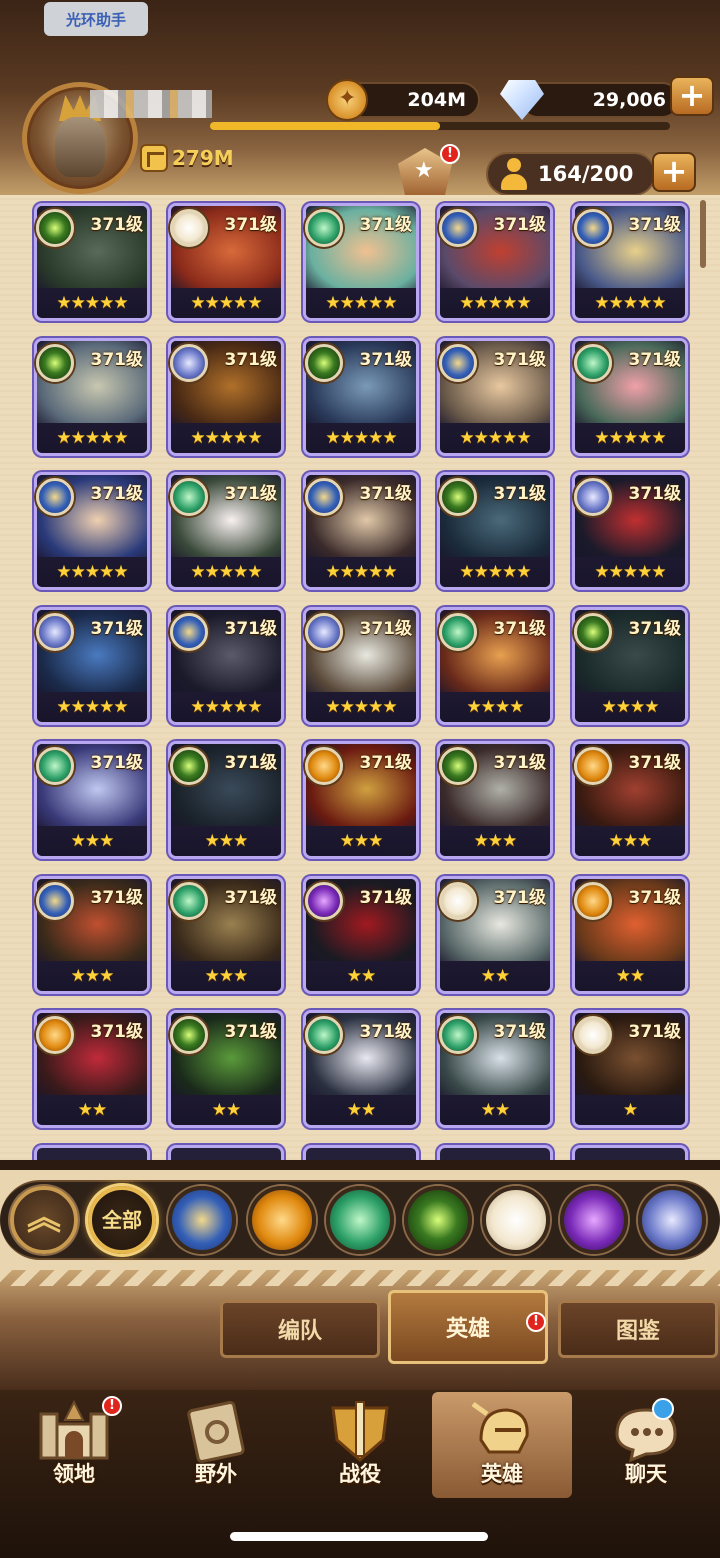 The image size is (720, 1558). Describe the element at coordinates (674, 172) in the screenshot. I see `add-hero-slots-button: +` at that location.